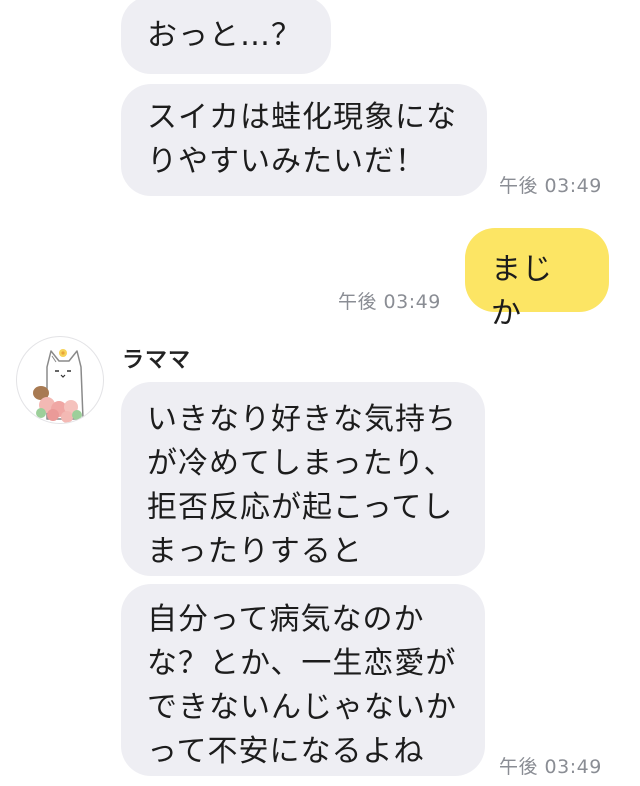 The image size is (640, 786). I want to click on message-bubble-mine: まじか, so click(537, 279).